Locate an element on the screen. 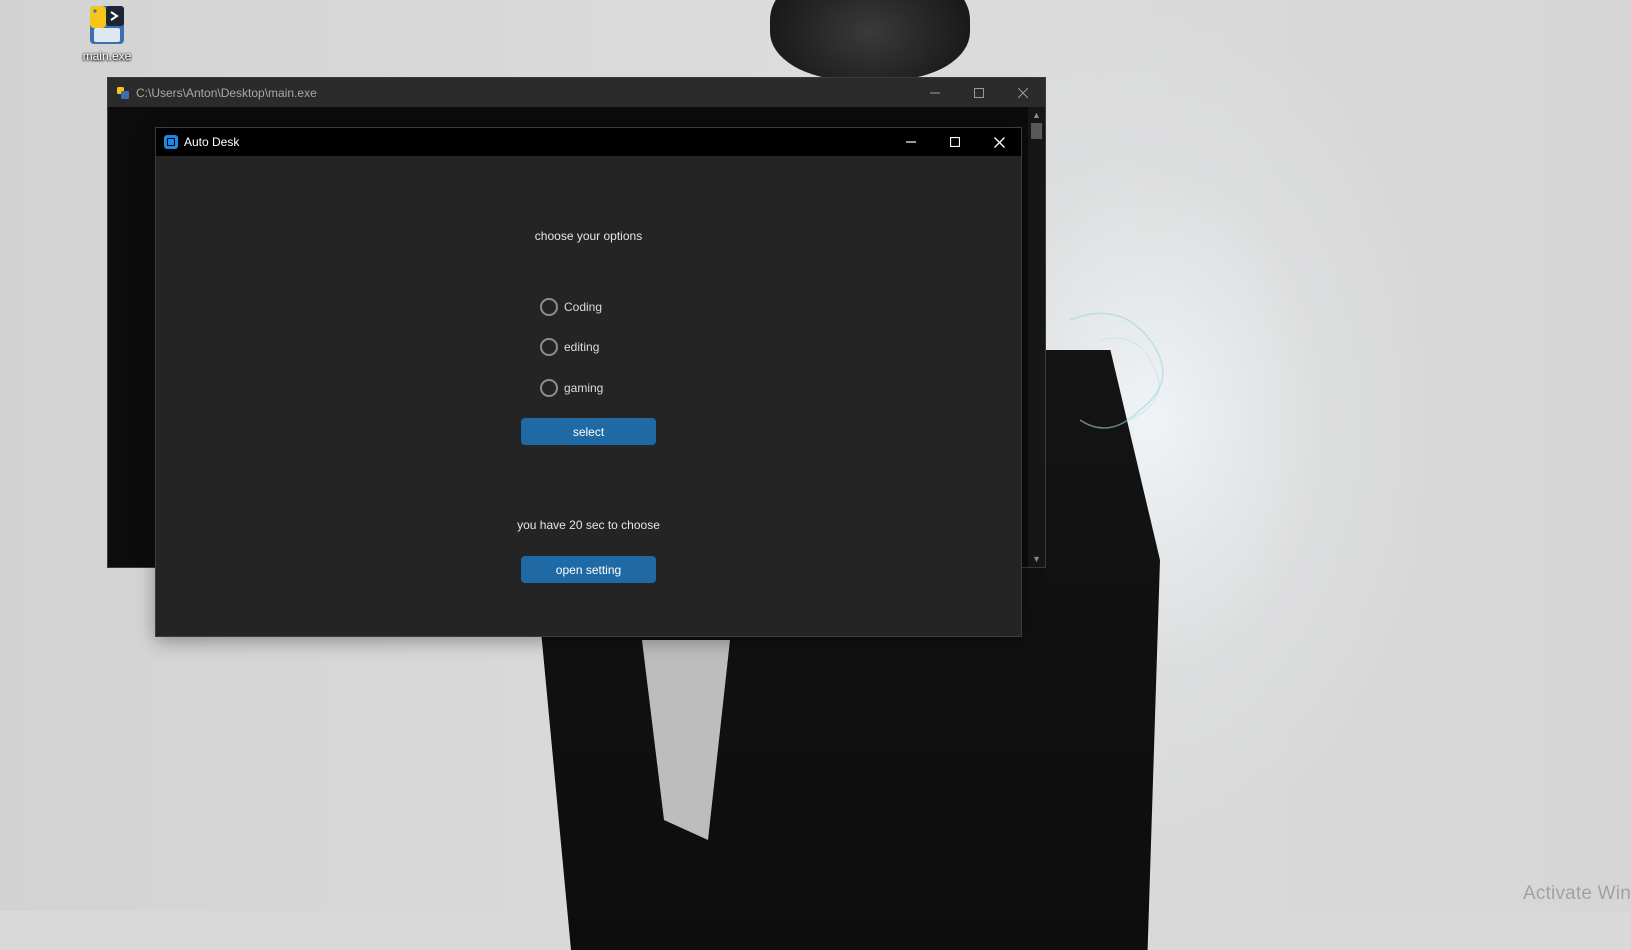  scroll-up-arrow-icon: ▲ is located at coordinates (1036, 115).